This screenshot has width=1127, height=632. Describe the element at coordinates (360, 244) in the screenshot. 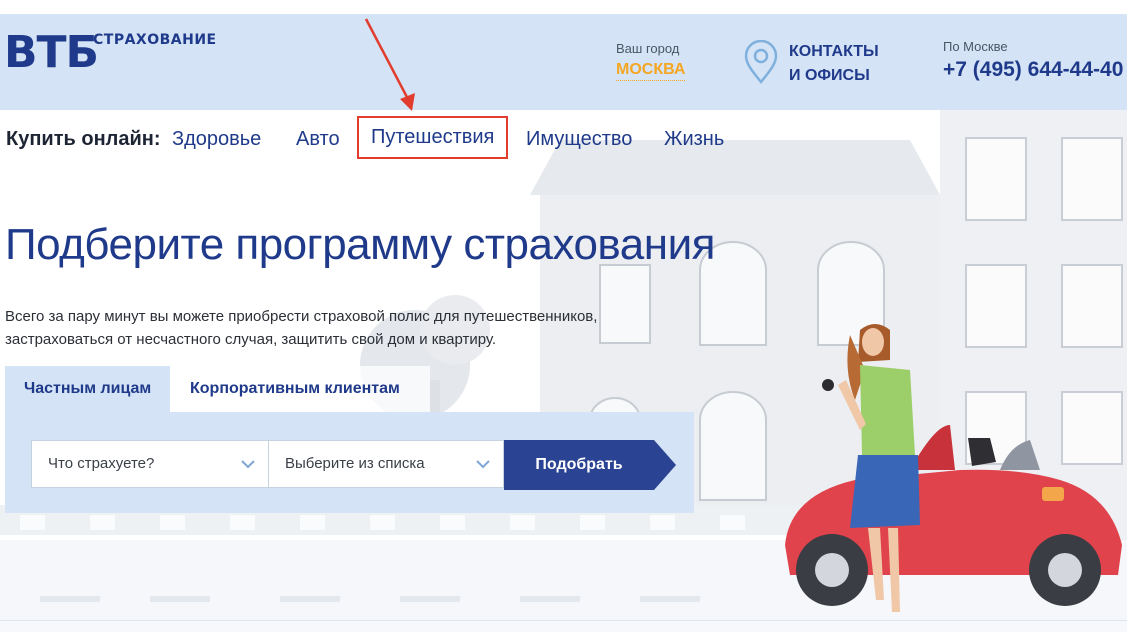

I see `page-title: Подберите программу страхования` at that location.